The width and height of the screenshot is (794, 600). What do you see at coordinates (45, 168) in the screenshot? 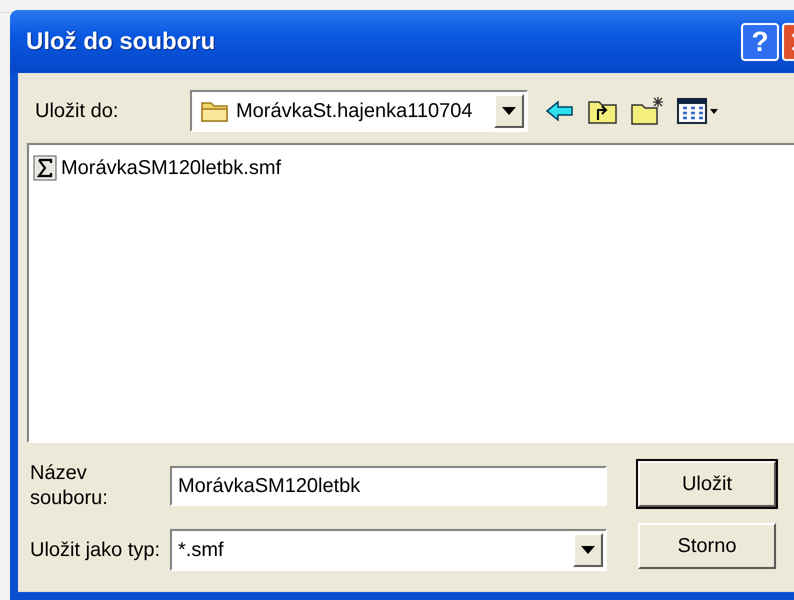
I see `sigma-file-icon` at bounding box center [45, 168].